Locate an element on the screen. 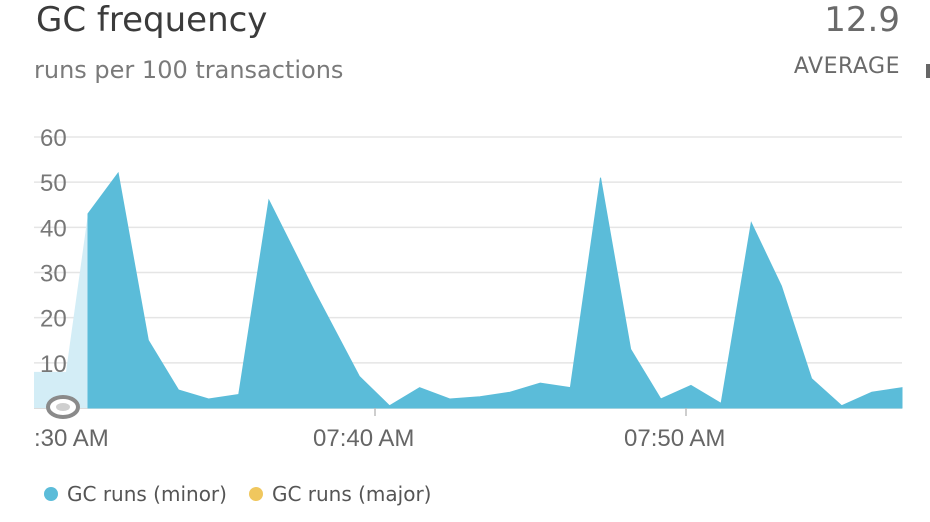 The width and height of the screenshot is (930, 522). y-tick-label-20: 20 is located at coordinates (53, 319).